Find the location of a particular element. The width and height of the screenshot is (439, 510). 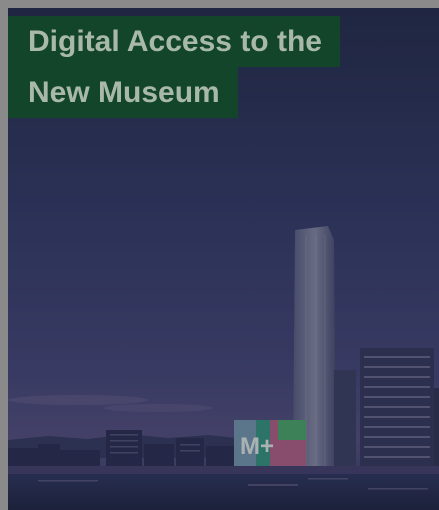

title-line-2: New Museum is located at coordinates (123, 92).